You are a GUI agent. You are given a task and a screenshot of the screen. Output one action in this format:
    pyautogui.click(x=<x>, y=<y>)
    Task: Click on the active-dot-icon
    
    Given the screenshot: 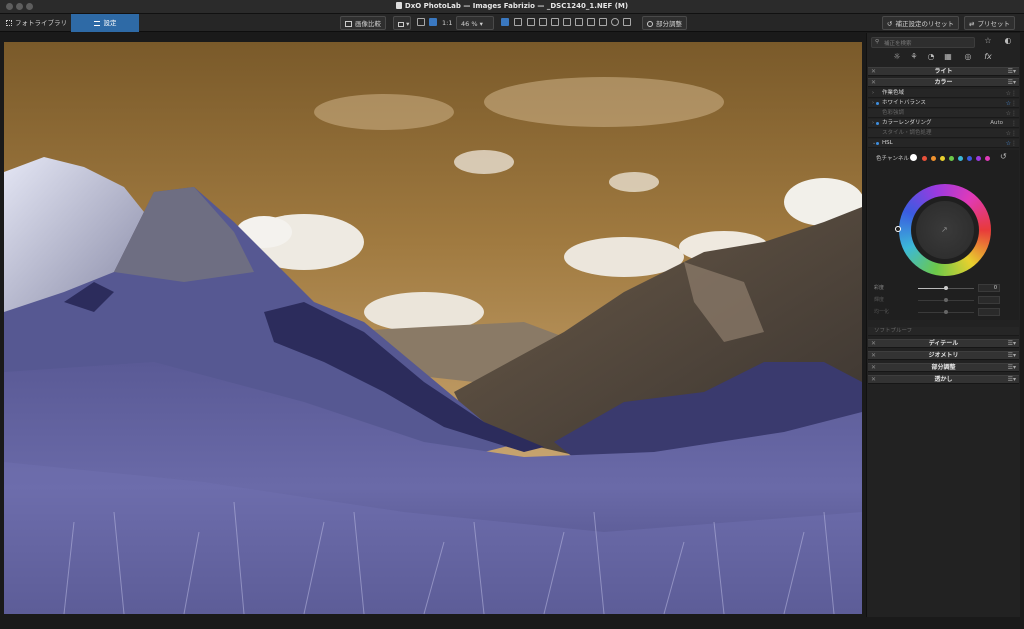 What is the action you would take?
    pyautogui.click(x=877, y=103)
    